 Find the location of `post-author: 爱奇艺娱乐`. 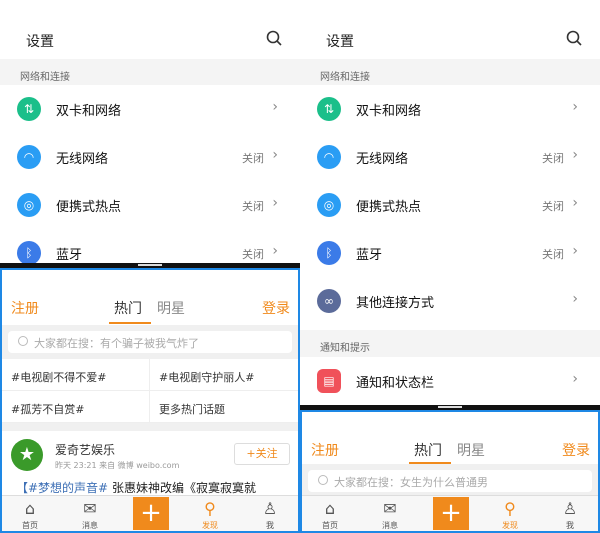

post-author: 爱奇艺娱乐 is located at coordinates (85, 449).